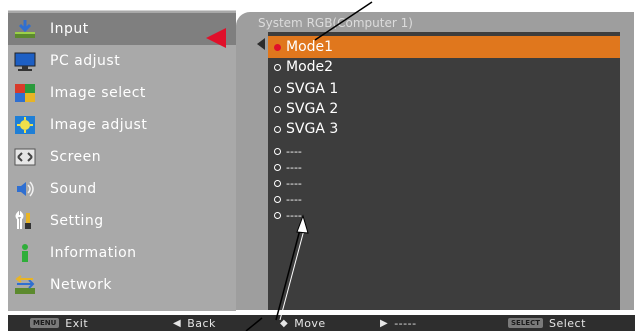  What do you see at coordinates (405, 323) in the screenshot?
I see `next-label: -----` at bounding box center [405, 323].